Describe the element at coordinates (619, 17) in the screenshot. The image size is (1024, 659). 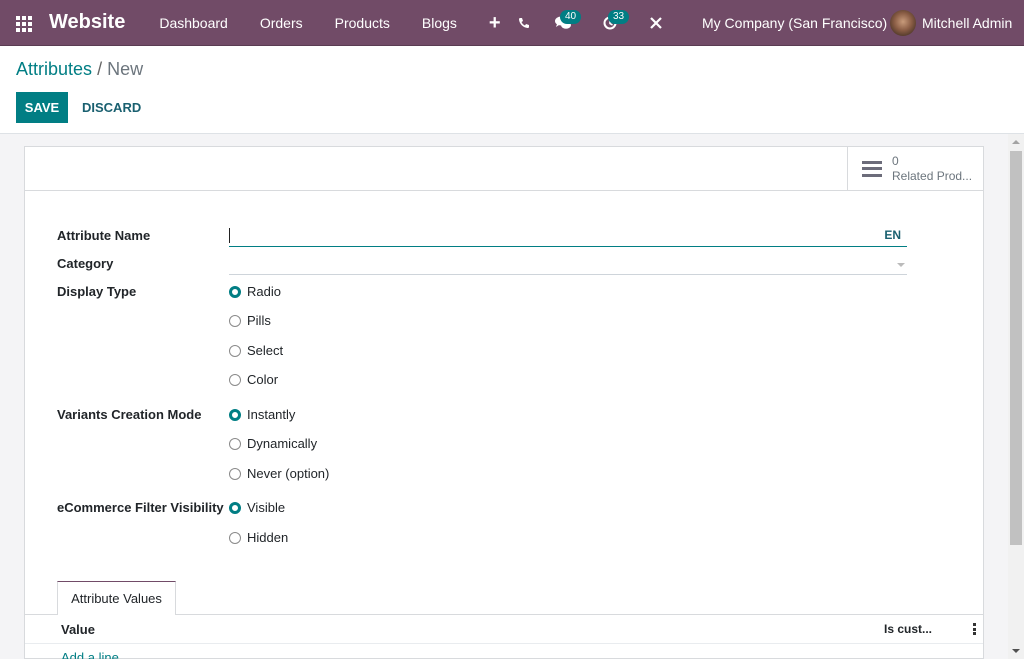
I see `activities-badge: 33` at that location.